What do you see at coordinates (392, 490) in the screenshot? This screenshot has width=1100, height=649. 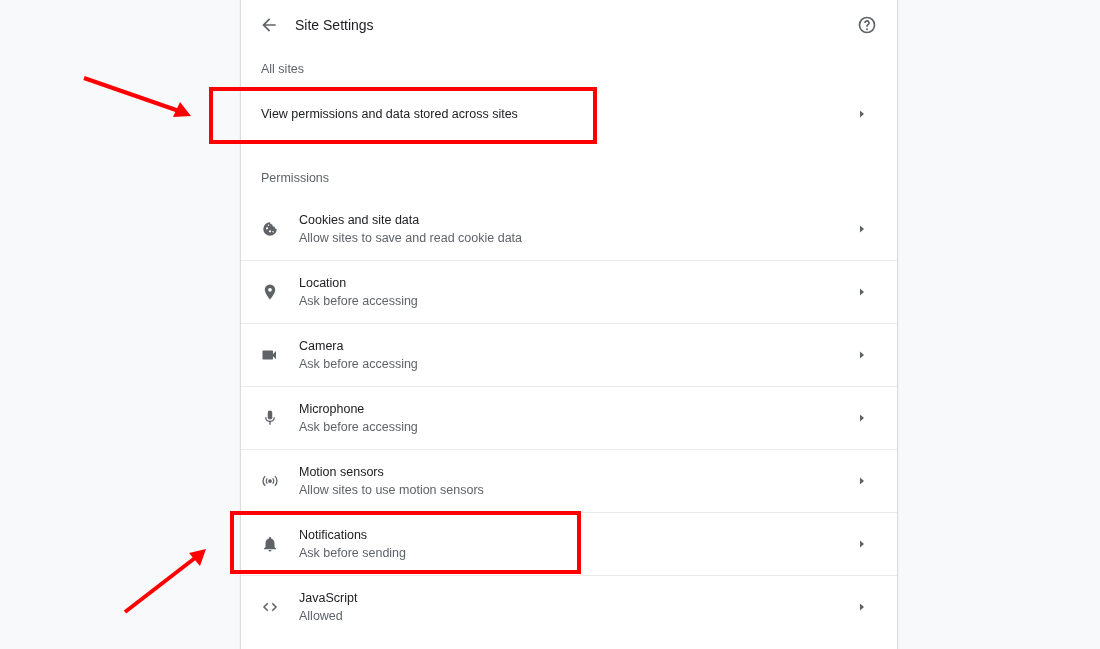 I see `row-description: Allow sites to use motion sensors` at bounding box center [392, 490].